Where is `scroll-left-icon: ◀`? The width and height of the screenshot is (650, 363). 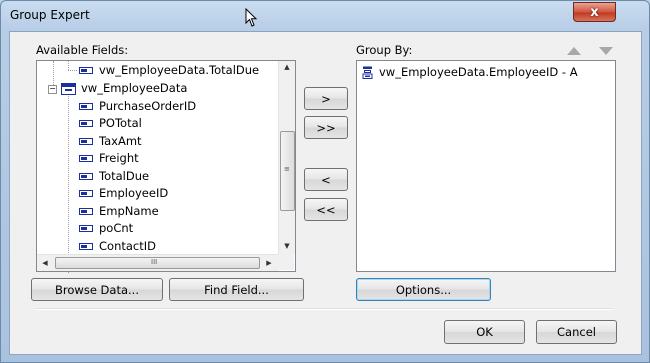
scroll-left-icon: ◀ is located at coordinates (45, 263).